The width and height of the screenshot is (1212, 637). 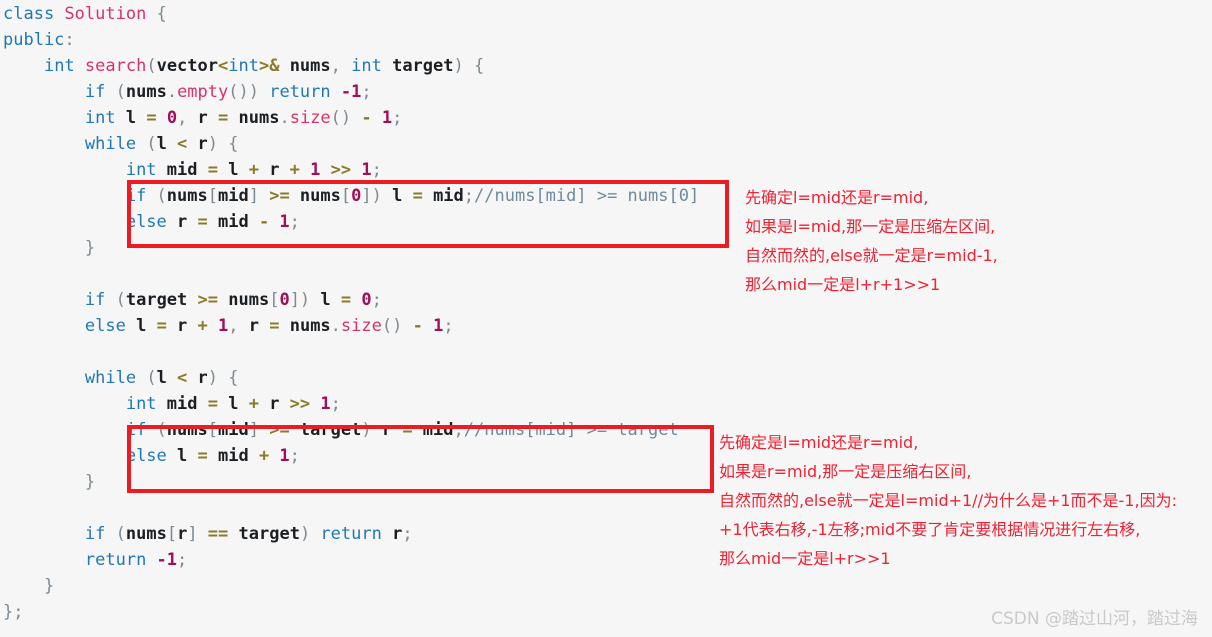 I want to click on code-line: int mid = l + r >> 1;, so click(x=606, y=404).